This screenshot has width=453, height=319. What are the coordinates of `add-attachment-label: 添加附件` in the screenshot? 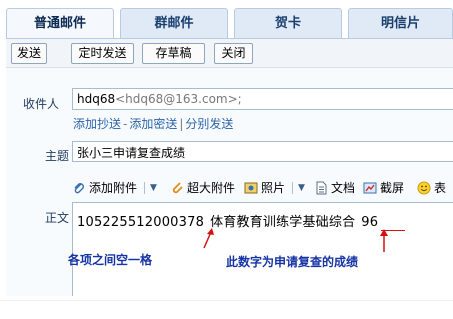 It's located at (113, 188).